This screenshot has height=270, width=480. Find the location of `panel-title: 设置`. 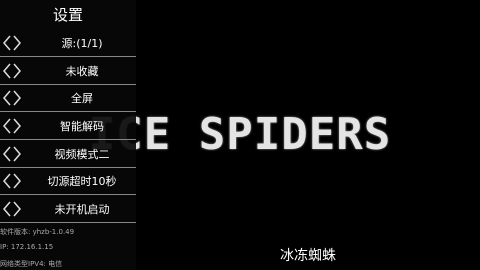

panel-title: 设置 is located at coordinates (67, 15).